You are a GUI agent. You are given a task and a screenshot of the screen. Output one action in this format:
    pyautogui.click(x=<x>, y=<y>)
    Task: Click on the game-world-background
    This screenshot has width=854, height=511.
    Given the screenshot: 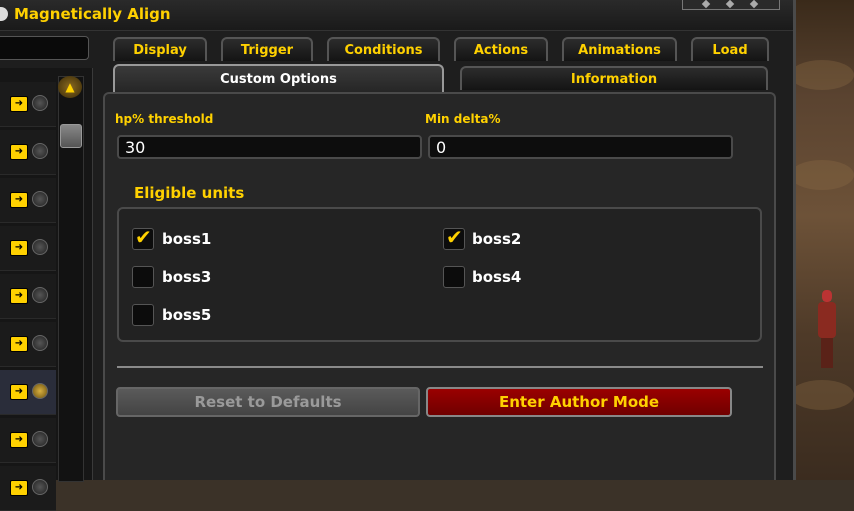 What is the action you would take?
    pyautogui.click(x=822, y=240)
    